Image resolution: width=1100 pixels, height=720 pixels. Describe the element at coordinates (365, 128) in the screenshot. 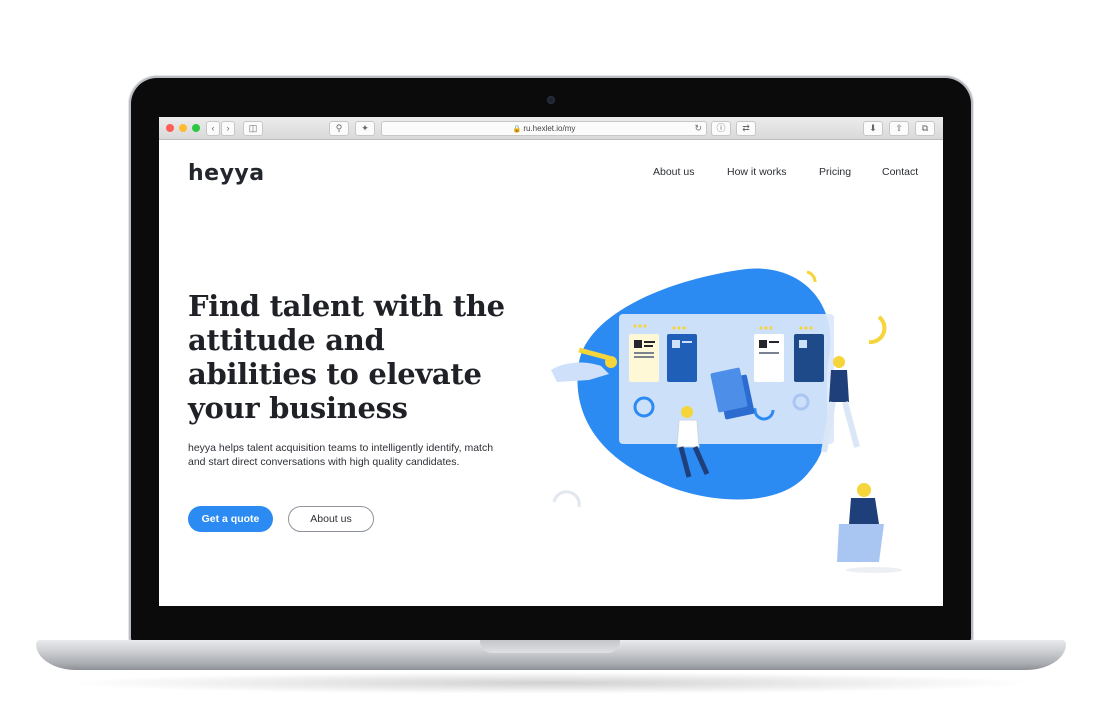

I see `extension-icon: ✦` at that location.